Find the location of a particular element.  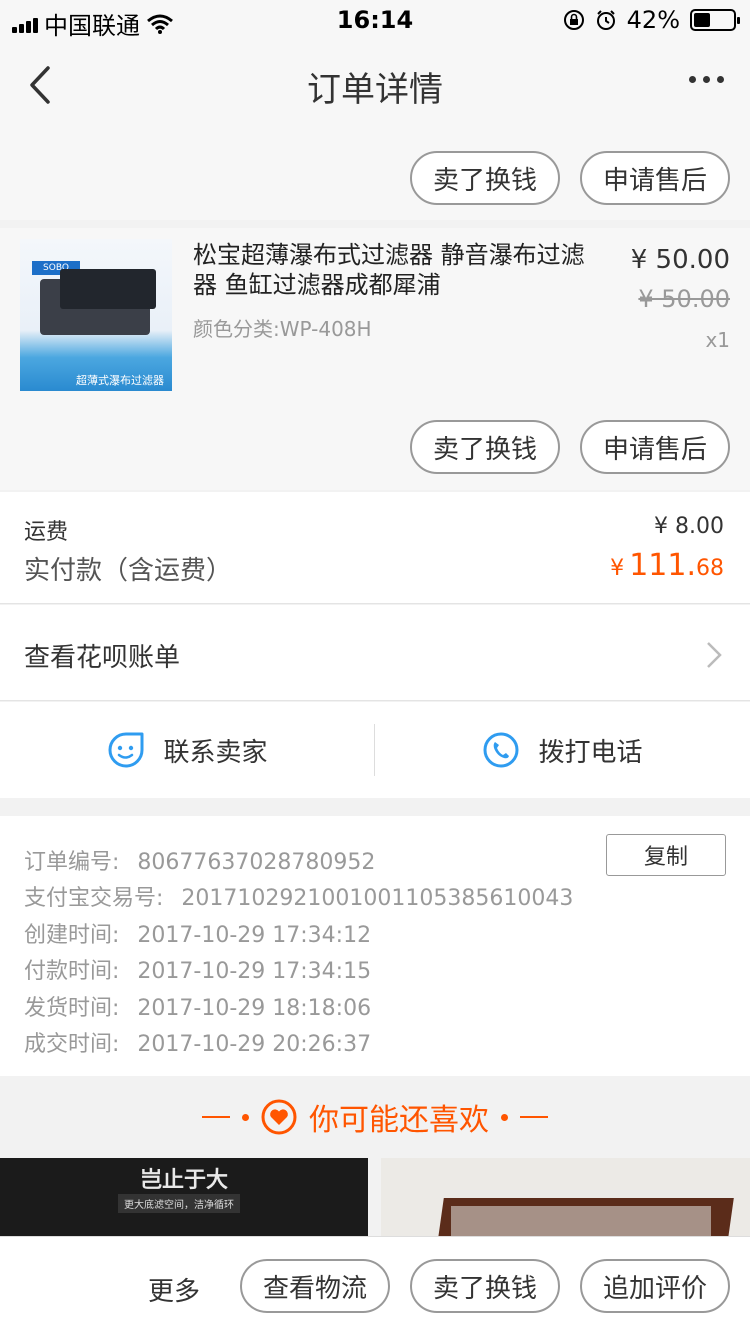

page-title: 订单详情 is located at coordinates (375, 90).